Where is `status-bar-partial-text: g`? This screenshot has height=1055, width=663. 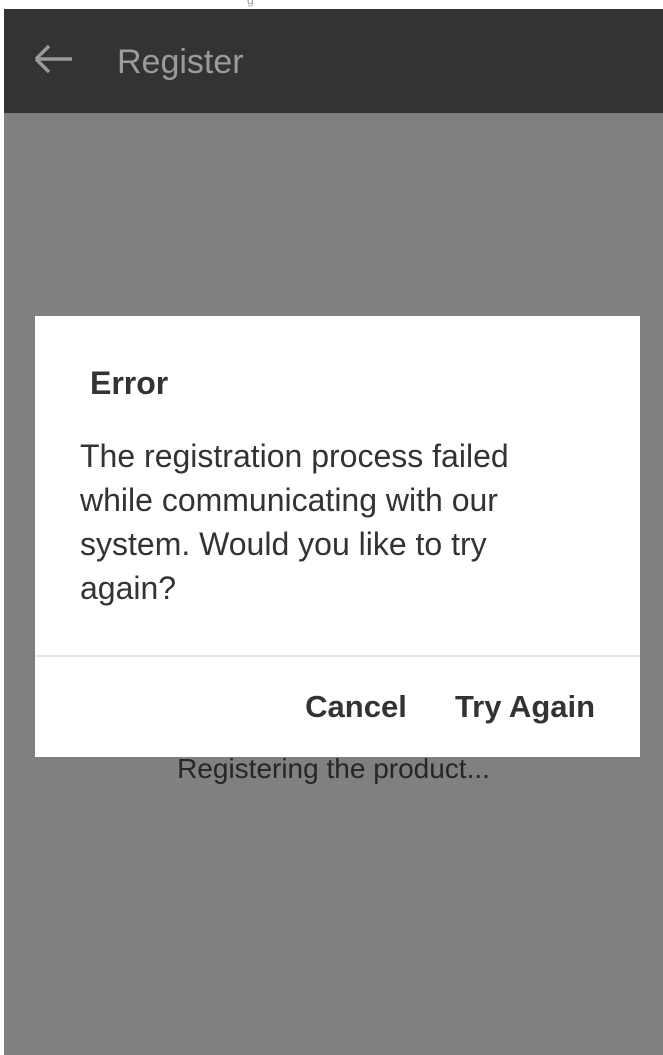 status-bar-partial-text: g is located at coordinates (250, 3).